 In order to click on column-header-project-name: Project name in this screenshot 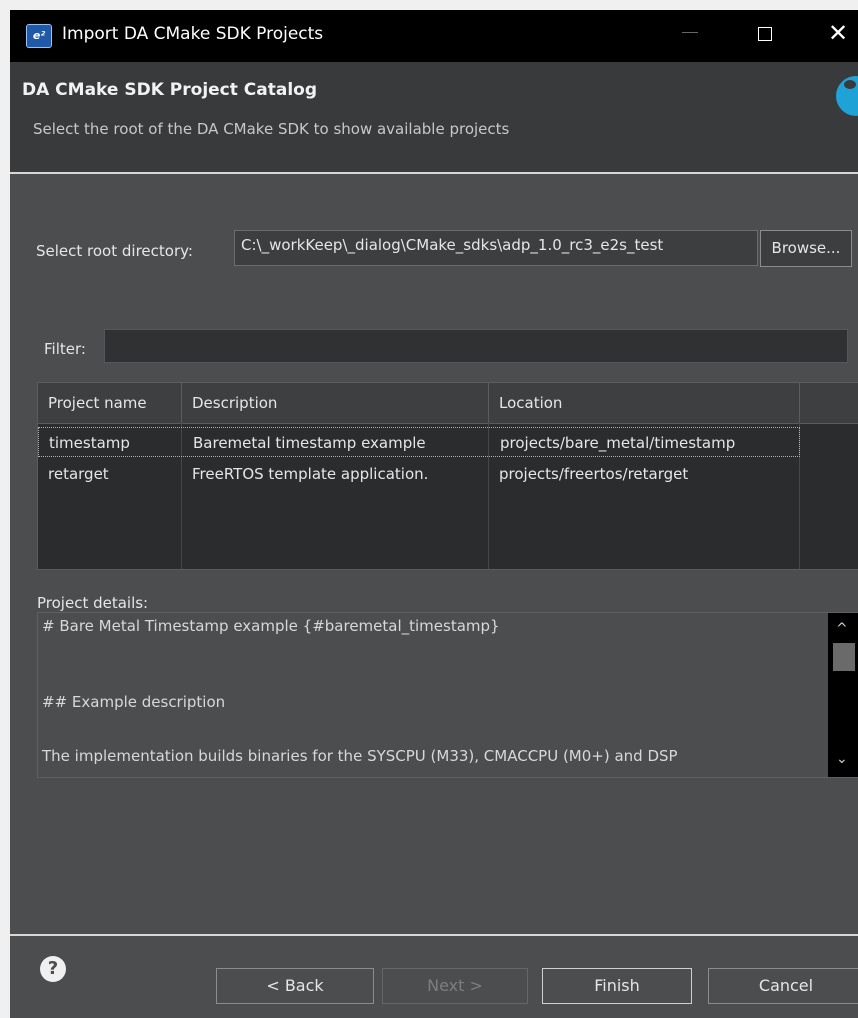, I will do `click(110, 403)`.